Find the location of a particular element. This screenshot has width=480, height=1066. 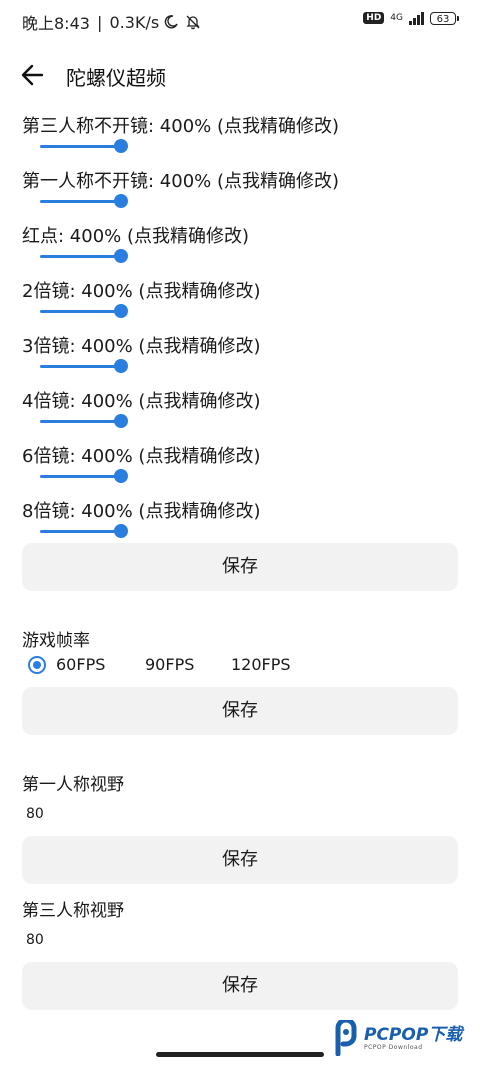

battery-level: 63 is located at coordinates (443, 19).